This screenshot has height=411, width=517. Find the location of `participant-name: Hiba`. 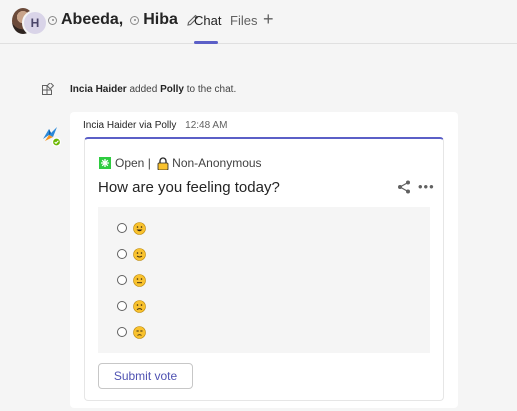

participant-name: Hiba is located at coordinates (160, 19).